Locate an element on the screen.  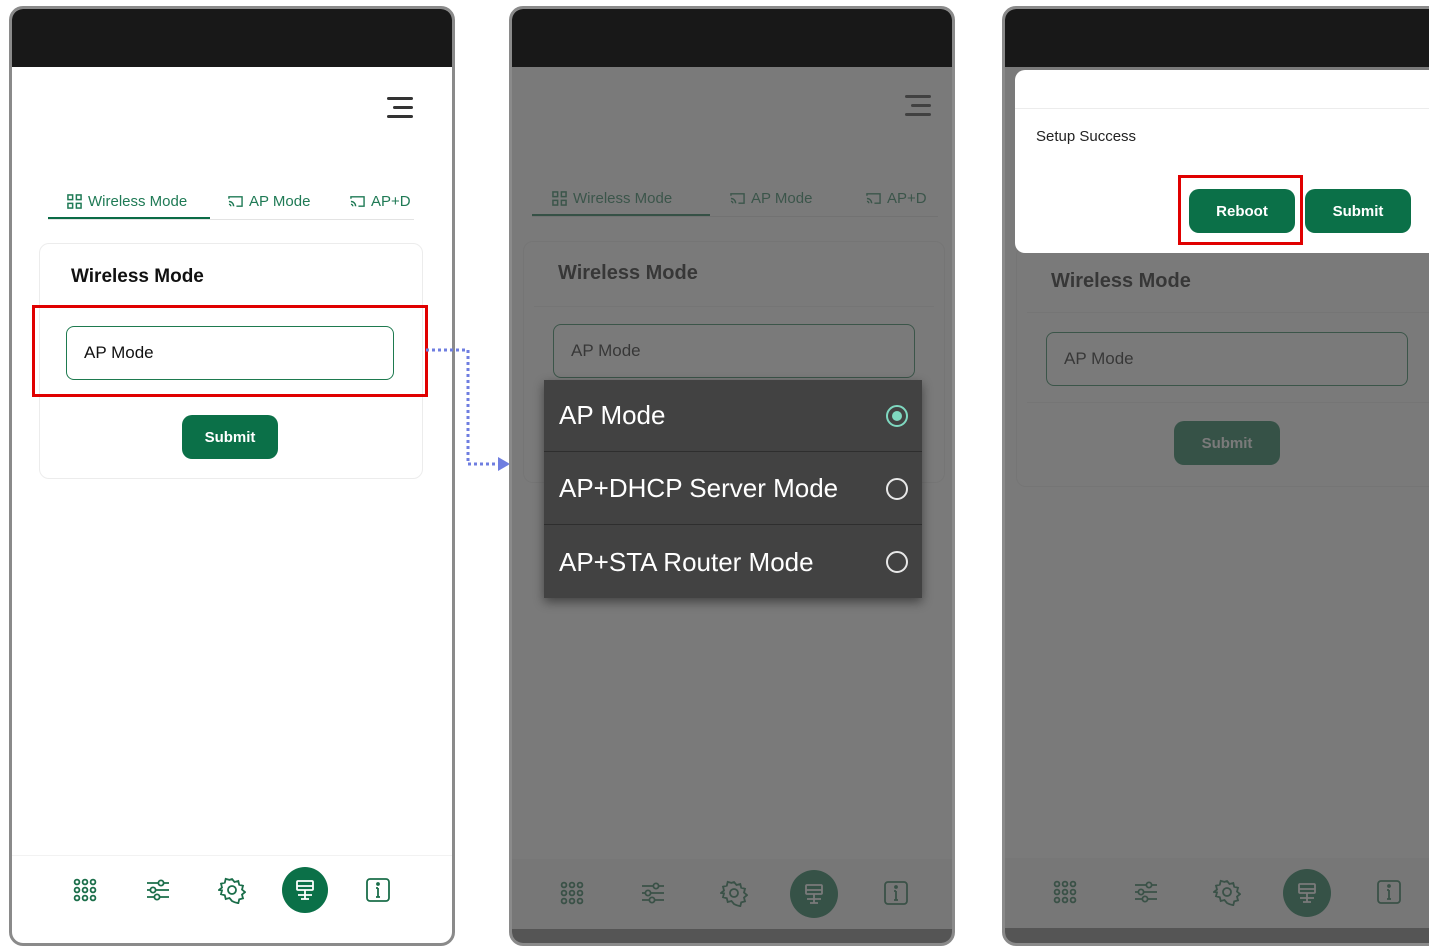
tab-wireless-mode: Wireless Mode is located at coordinates (127, 201).